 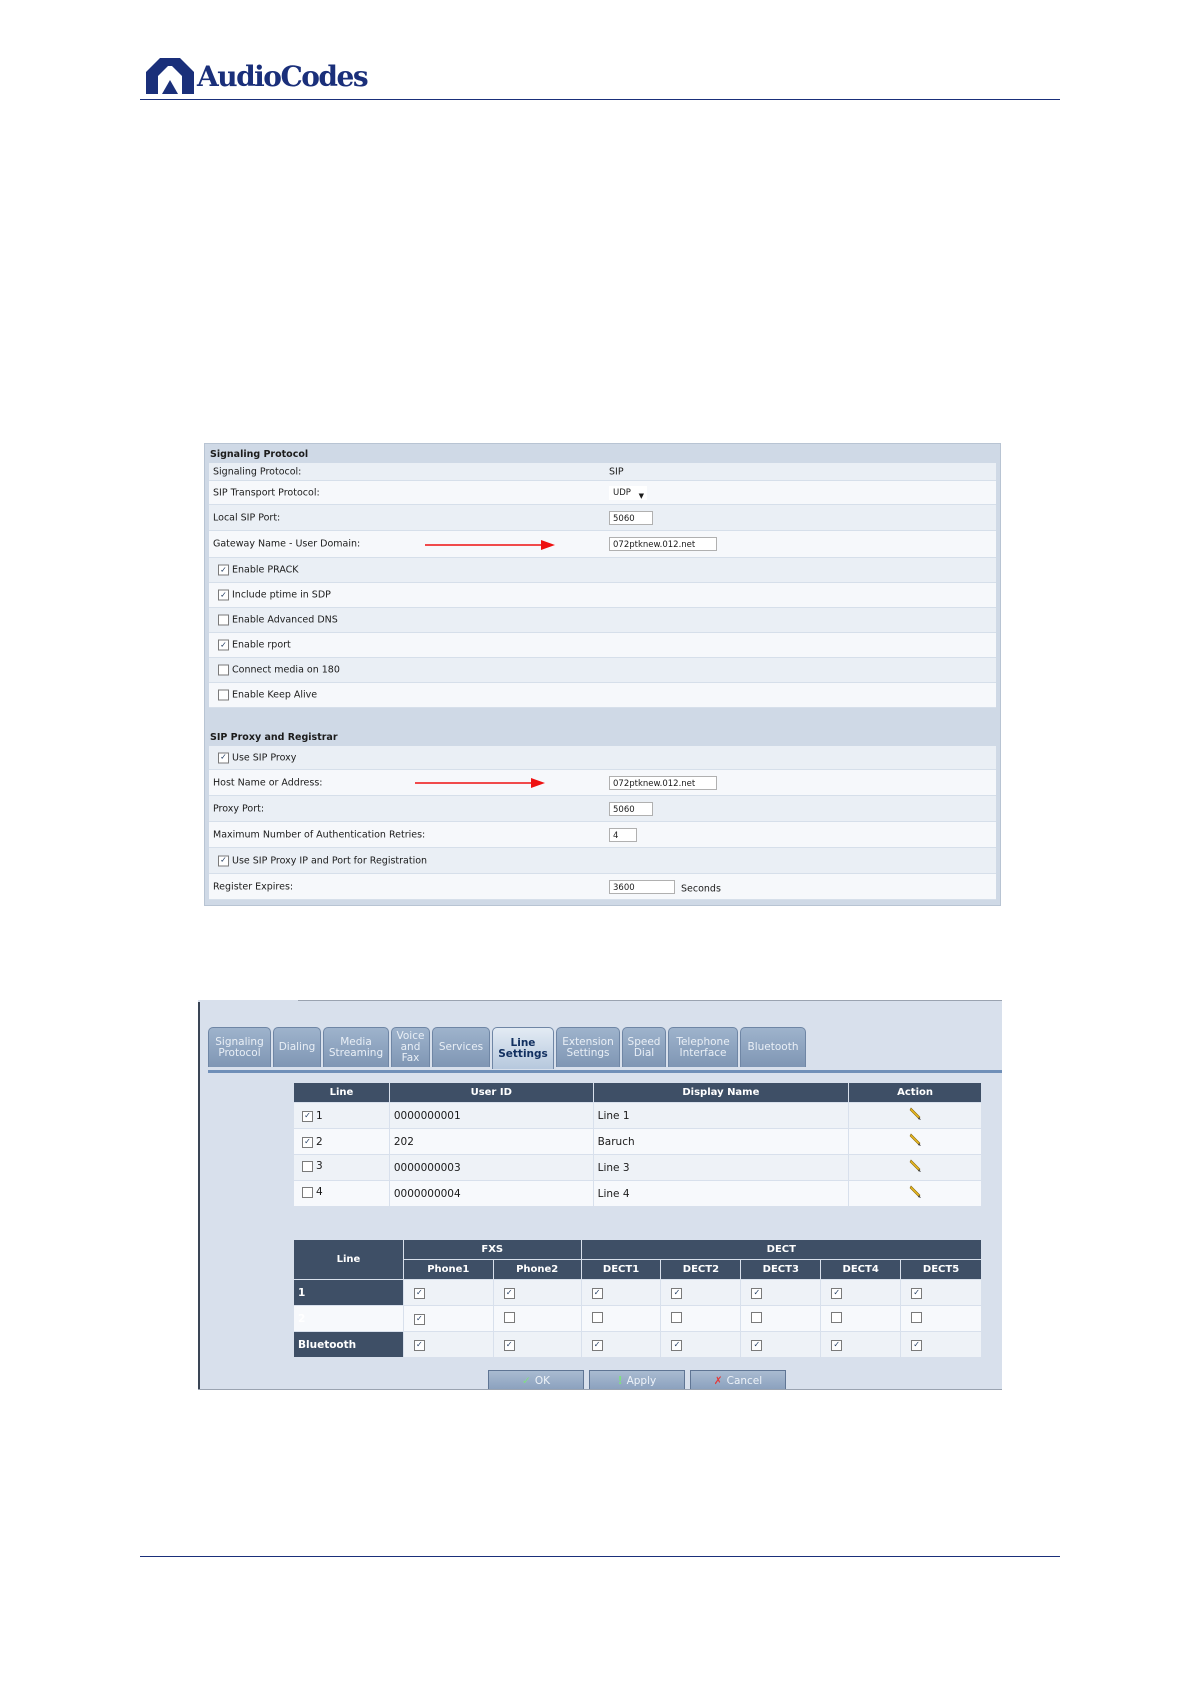 I want to click on tab-telephone-interface: Telephone Interface, so click(x=703, y=1047).